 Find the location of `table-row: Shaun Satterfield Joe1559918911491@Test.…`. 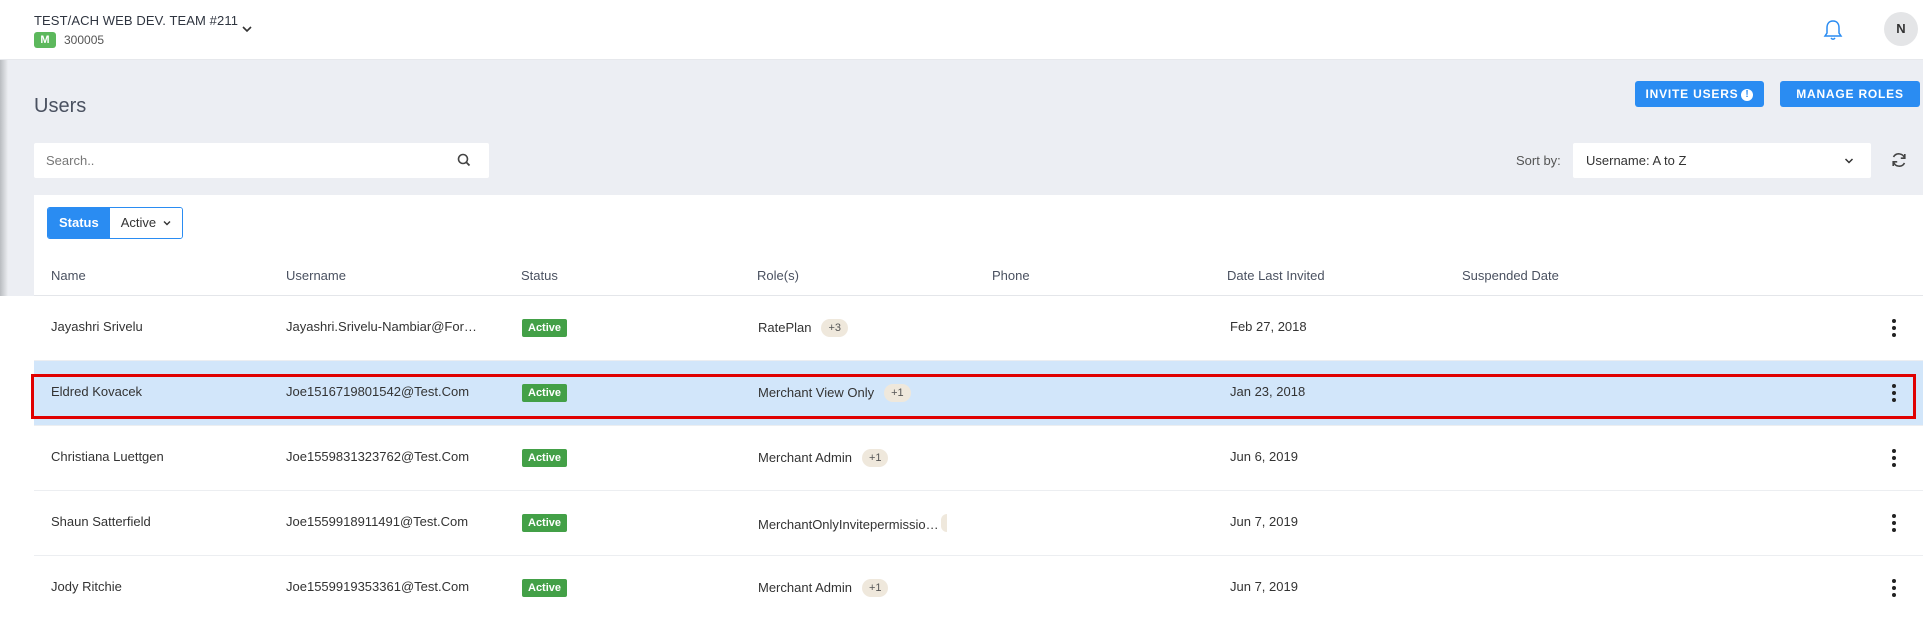

table-row: Shaun Satterfield Joe1559918911491@Test.… is located at coordinates (978, 523).